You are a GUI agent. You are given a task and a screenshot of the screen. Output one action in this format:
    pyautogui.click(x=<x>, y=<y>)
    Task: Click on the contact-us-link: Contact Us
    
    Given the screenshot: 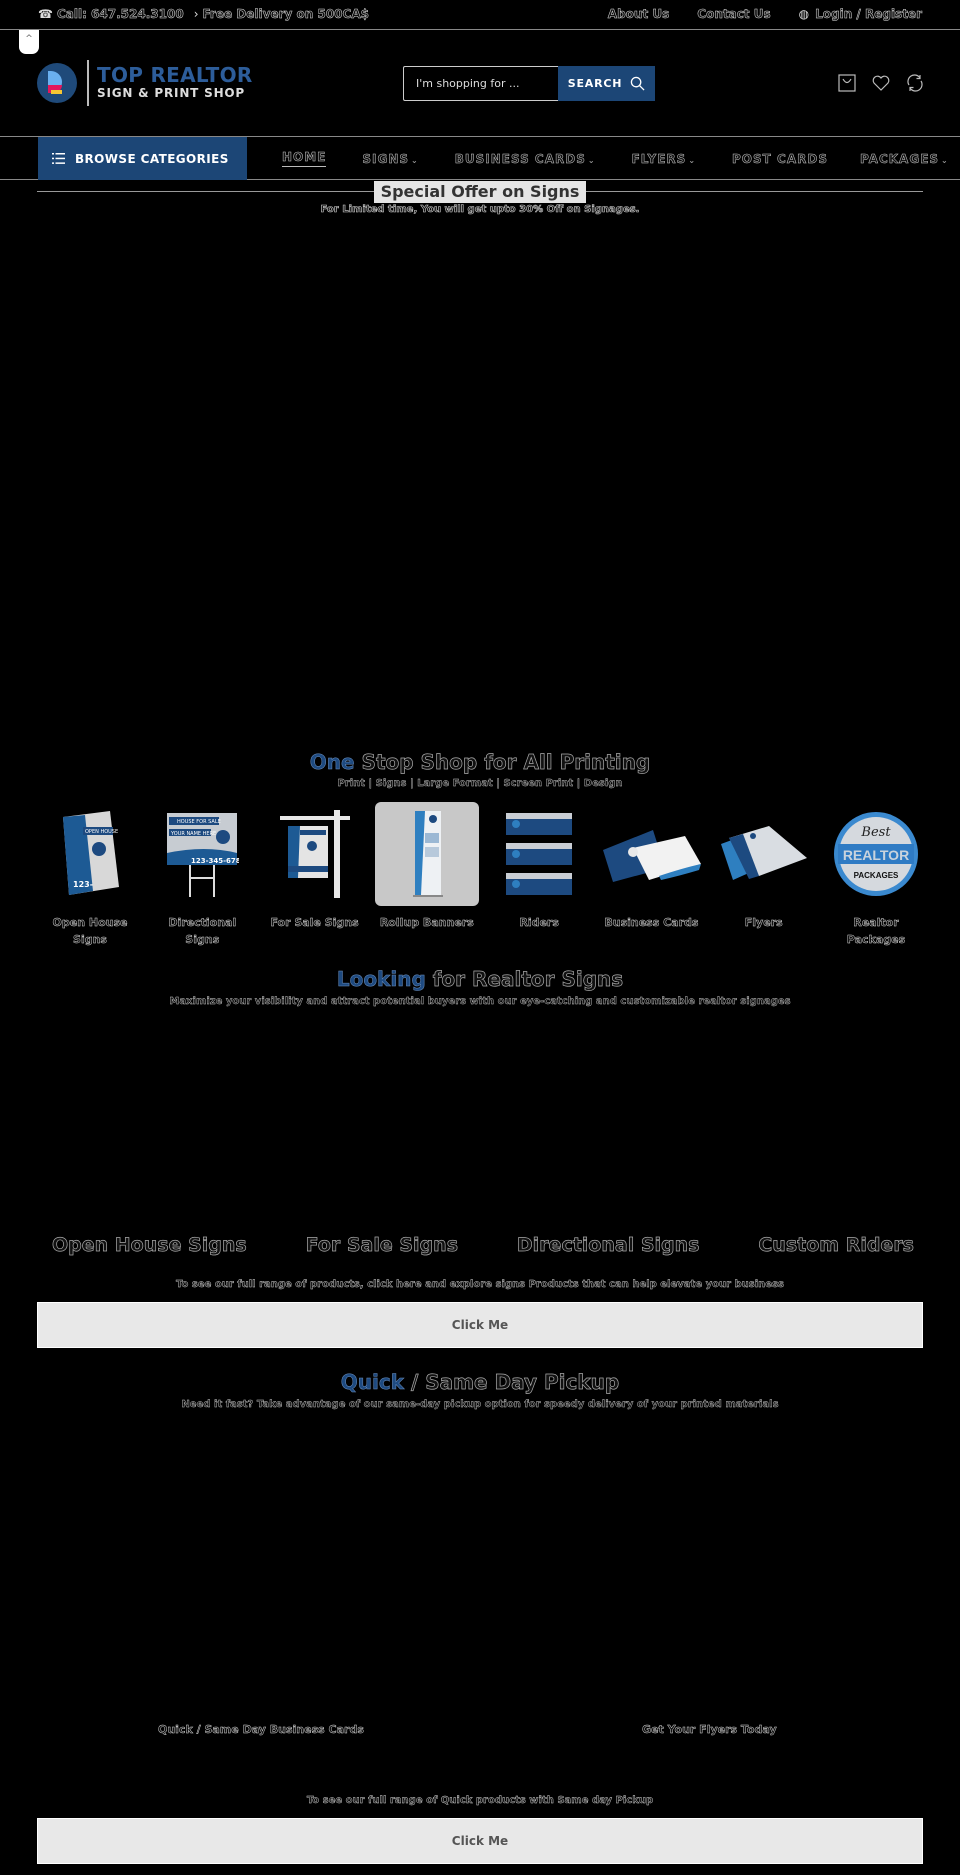 What is the action you would take?
    pyautogui.click(x=734, y=14)
    